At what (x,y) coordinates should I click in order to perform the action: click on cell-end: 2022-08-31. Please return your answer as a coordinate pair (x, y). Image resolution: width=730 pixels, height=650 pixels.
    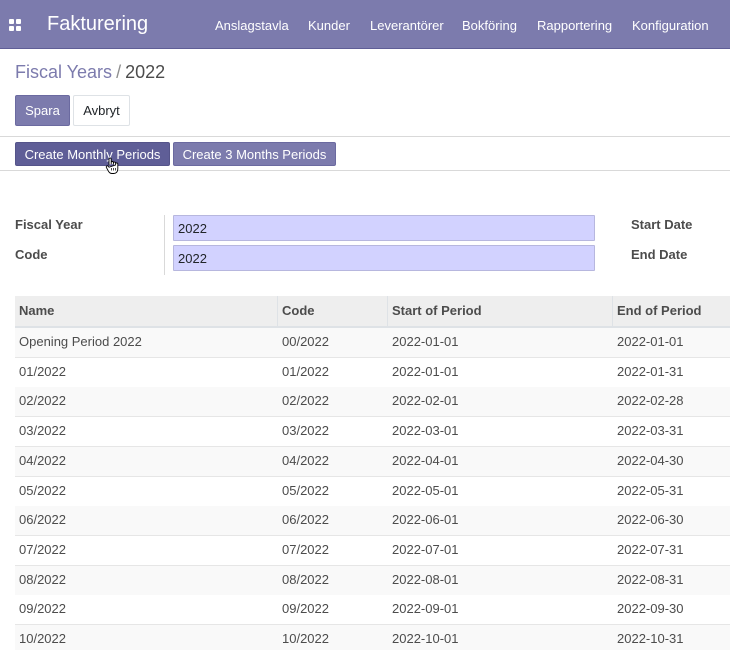
    Looking at the image, I should click on (650, 579).